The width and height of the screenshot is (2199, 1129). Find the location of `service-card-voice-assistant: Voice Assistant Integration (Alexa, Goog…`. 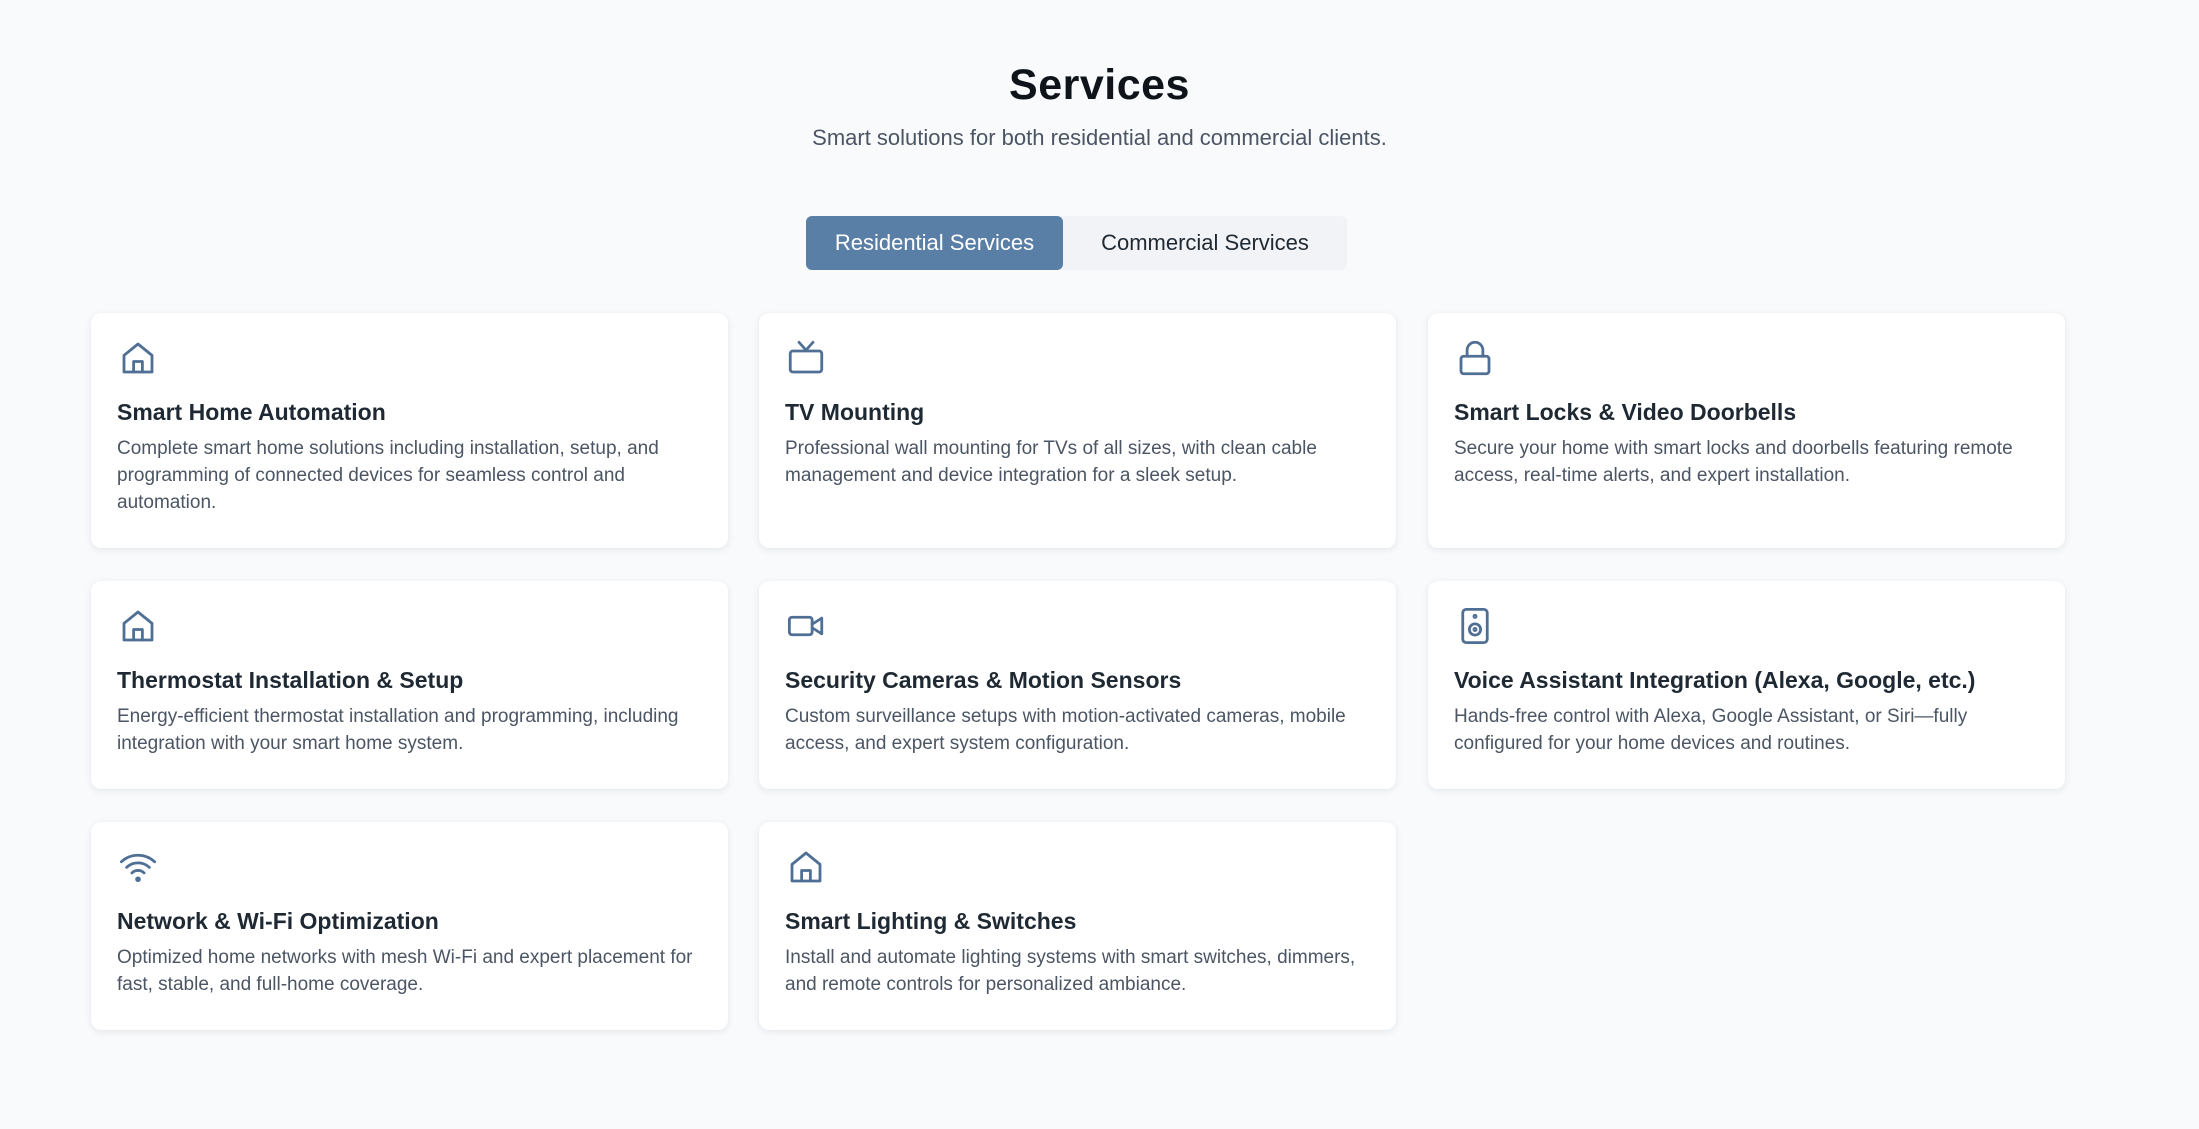

service-card-voice-assistant: Voice Assistant Integration (Alexa, Goog… is located at coordinates (1746, 685).